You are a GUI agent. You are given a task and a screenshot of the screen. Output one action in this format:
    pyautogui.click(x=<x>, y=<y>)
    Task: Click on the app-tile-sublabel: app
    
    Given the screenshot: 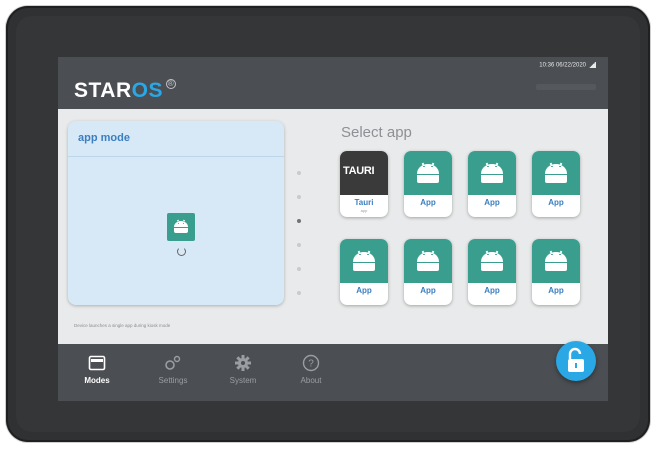 What is the action you would take?
    pyautogui.click(x=364, y=210)
    